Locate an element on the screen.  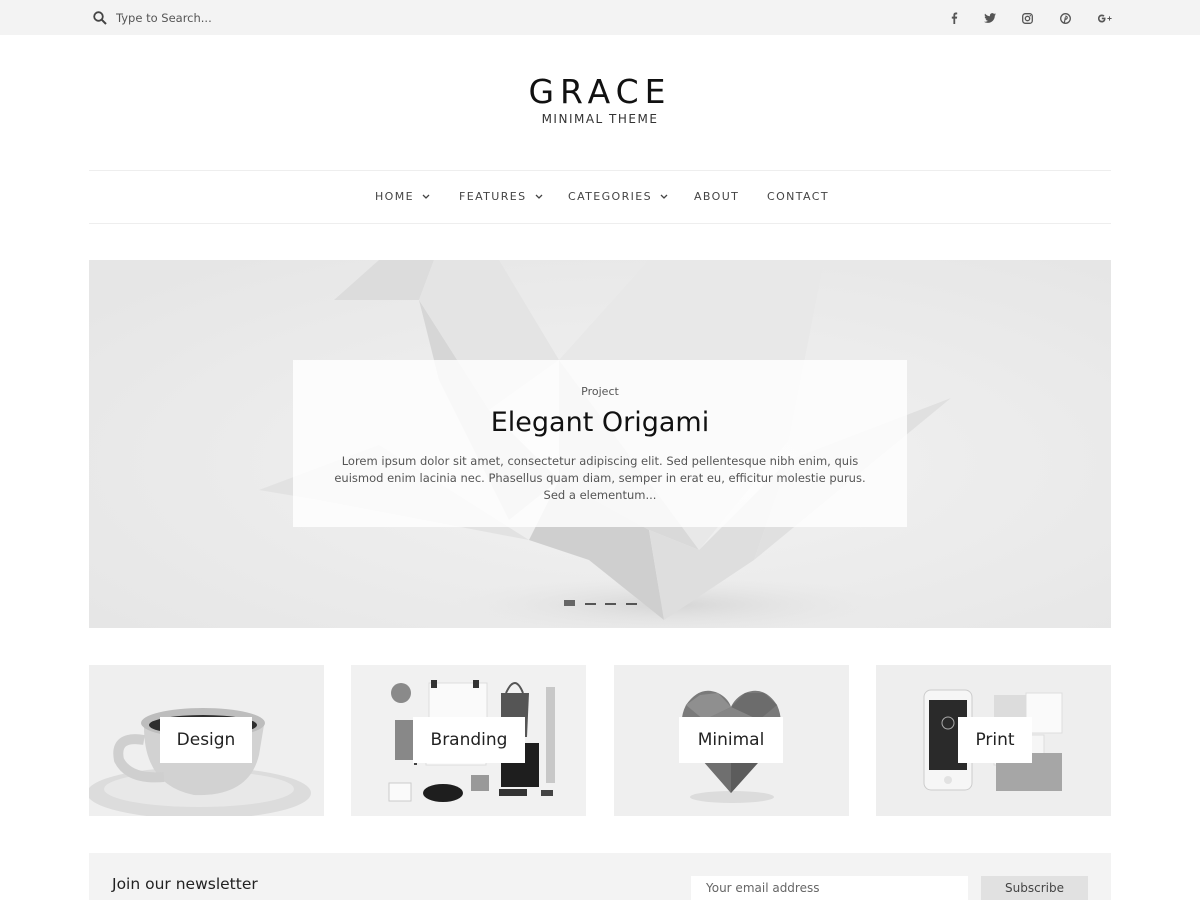
newsletter-section: Join our newsletter Subscribe is located at coordinates (600, 876).